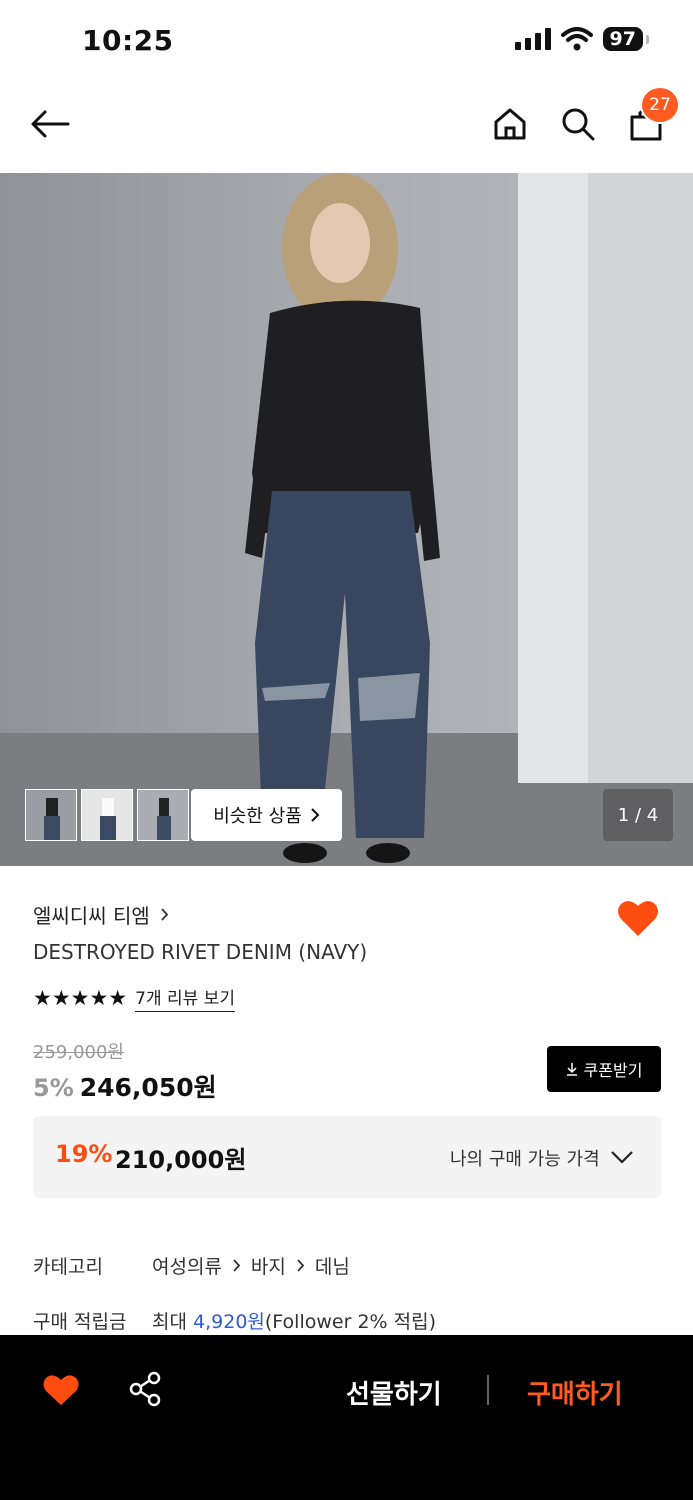  What do you see at coordinates (84, 1154) in the screenshot?
I see `my-price-percent: 19%` at bounding box center [84, 1154].